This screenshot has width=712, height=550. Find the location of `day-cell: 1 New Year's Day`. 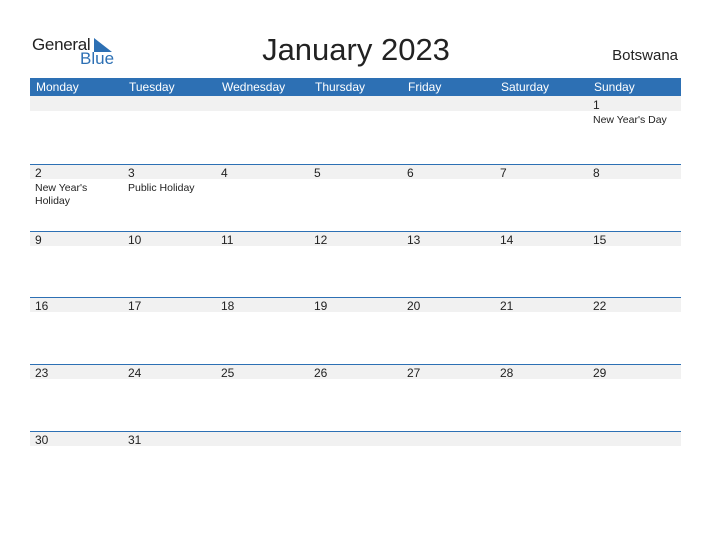

day-cell: 1 New Year's Day is located at coordinates (634, 129).